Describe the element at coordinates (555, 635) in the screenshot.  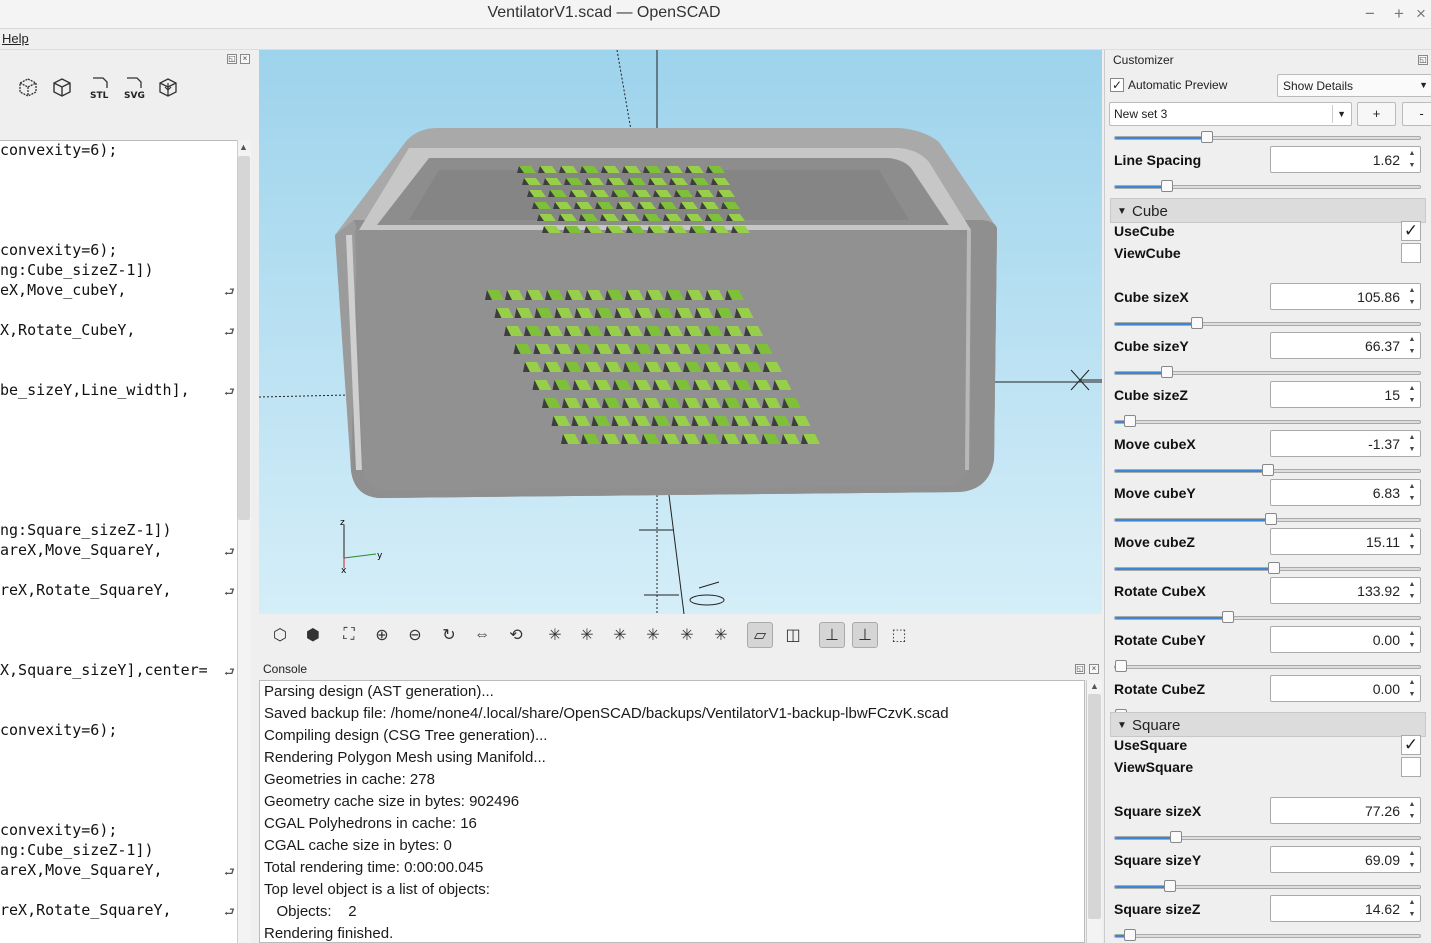
I see `view-right-icon: ✳` at that location.